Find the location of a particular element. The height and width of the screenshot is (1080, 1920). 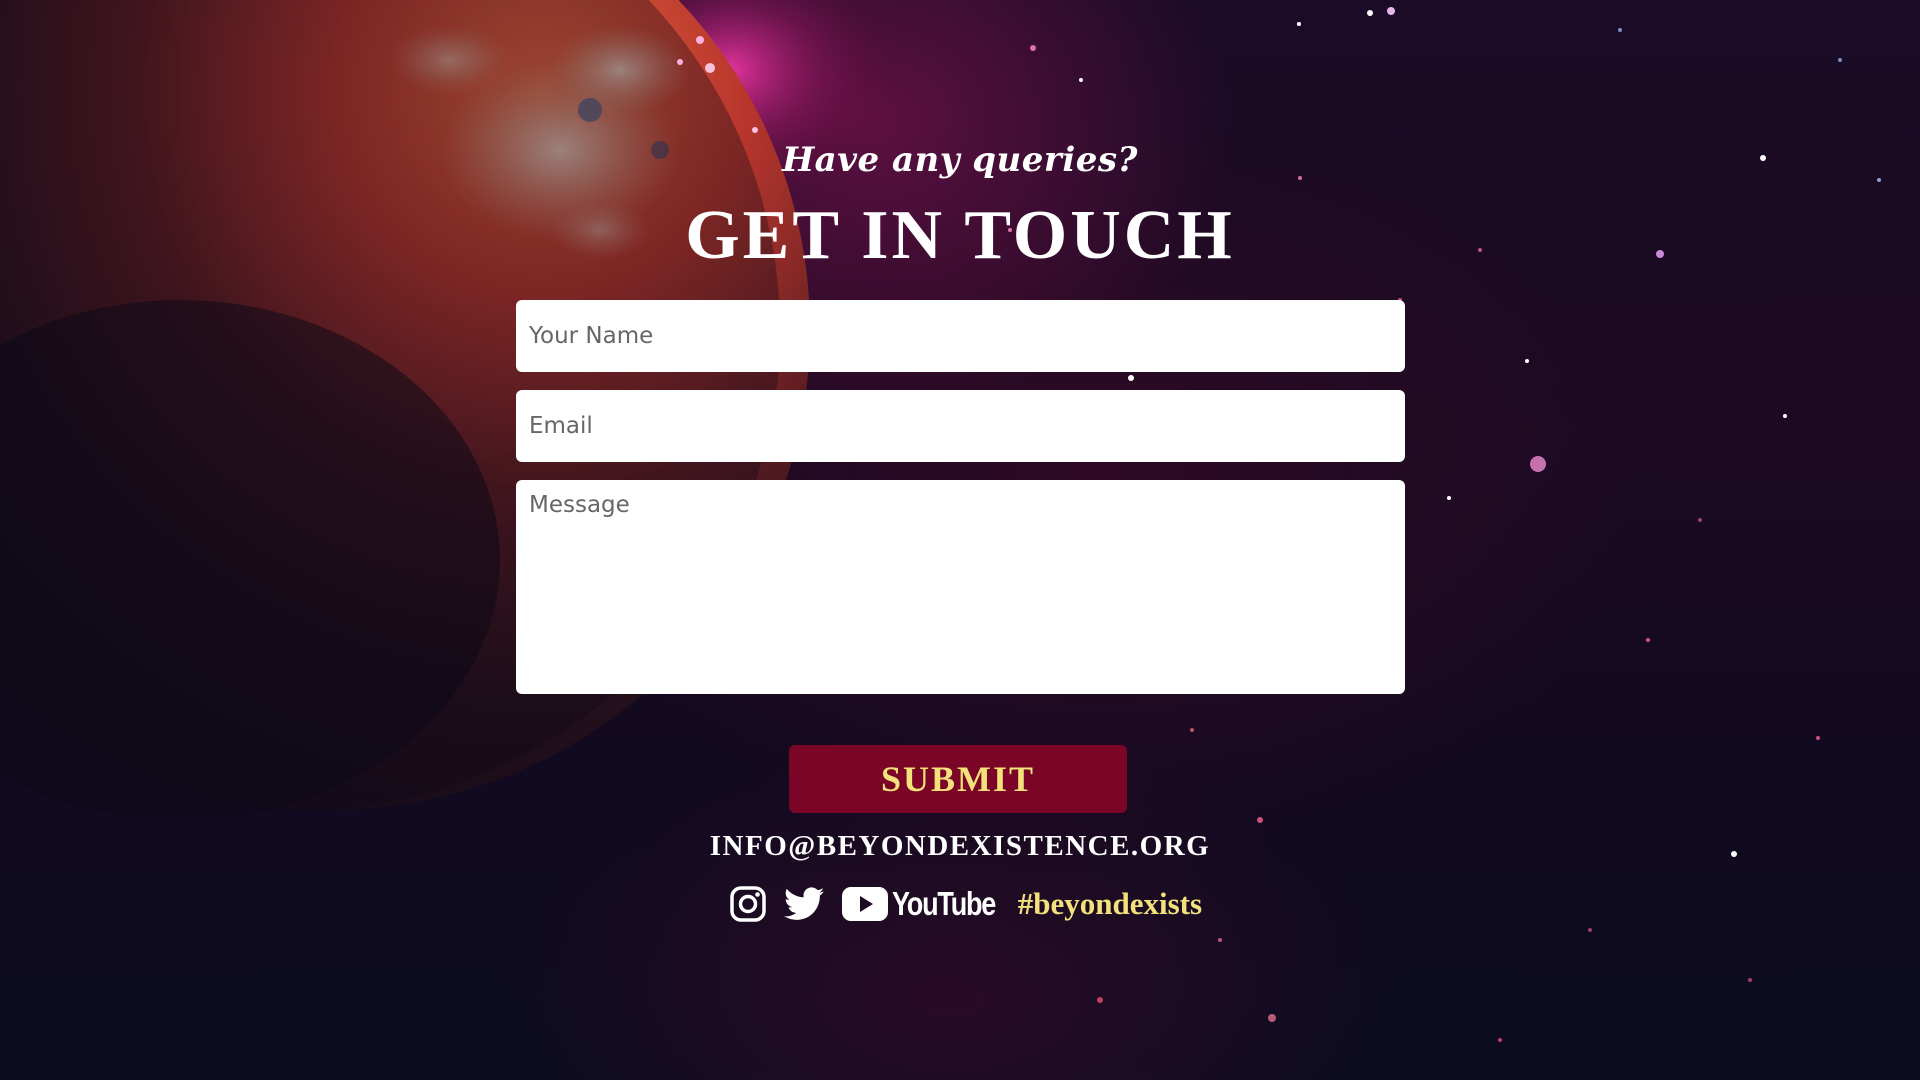

instagram-icon is located at coordinates (748, 904).